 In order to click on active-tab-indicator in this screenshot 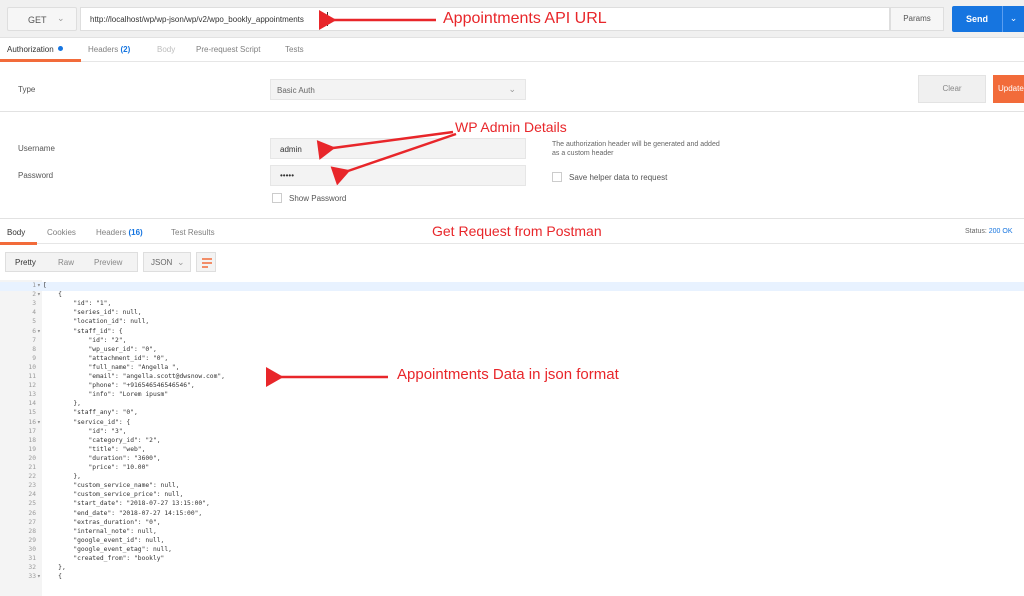, I will do `click(40, 60)`.